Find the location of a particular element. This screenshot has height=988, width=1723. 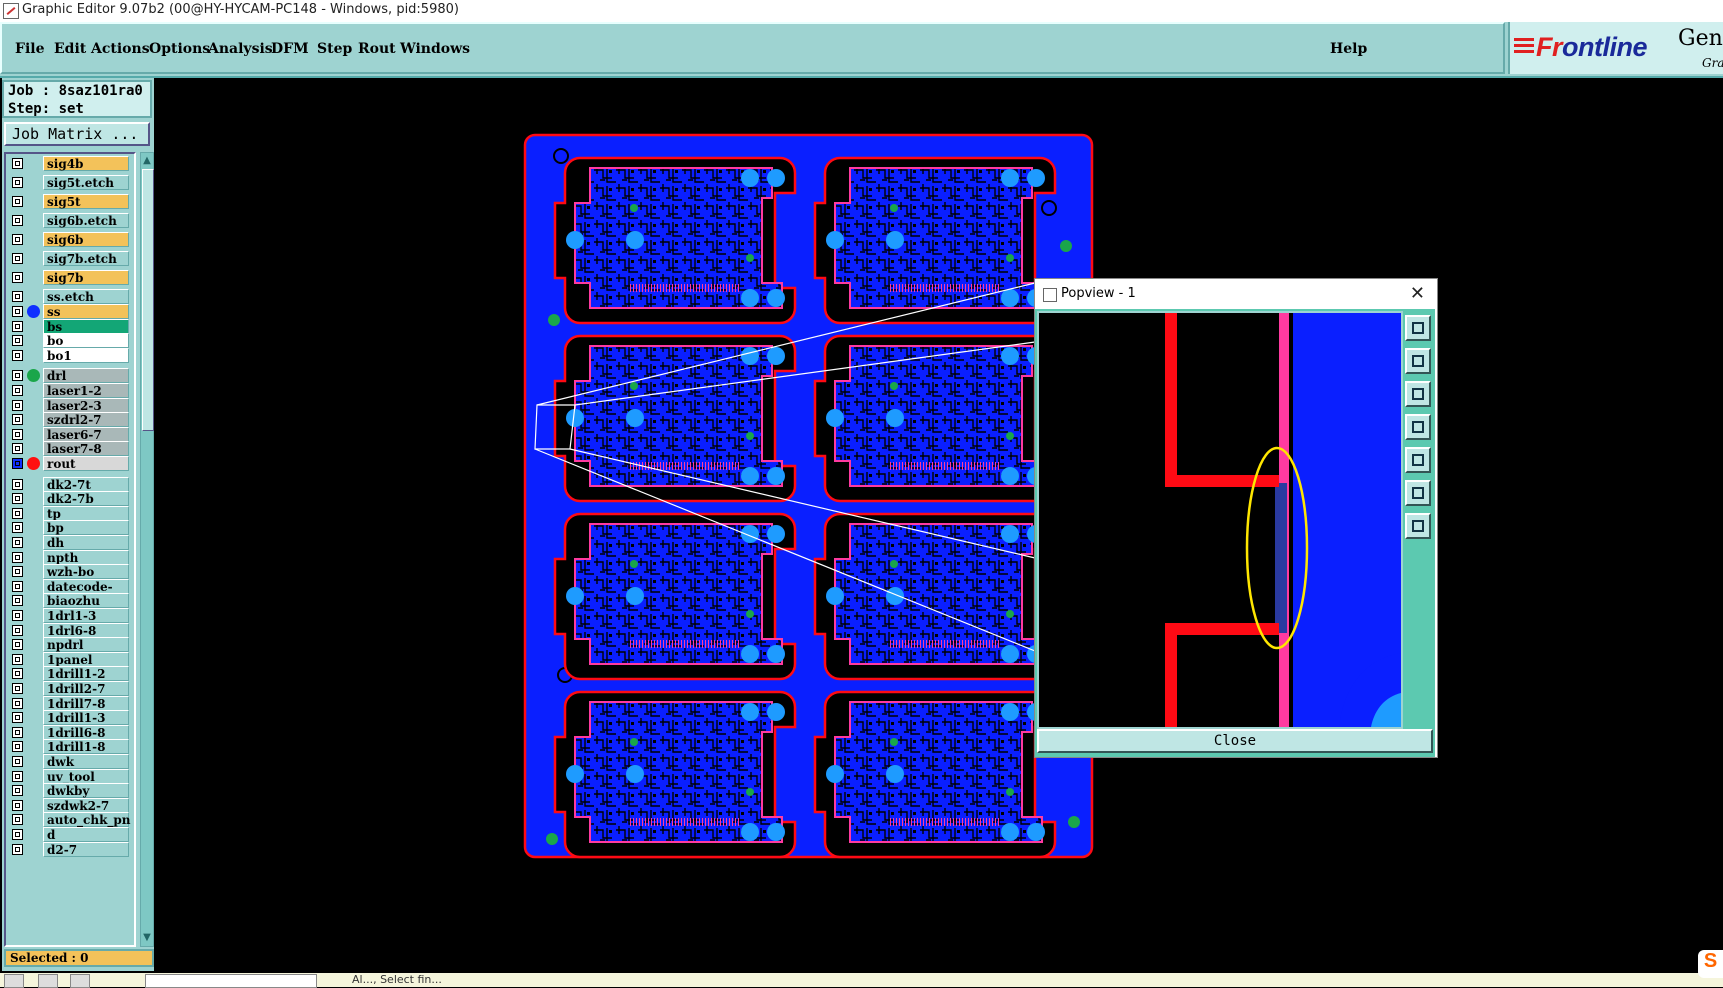

layer-row: npdrl is located at coordinates (70, 645).